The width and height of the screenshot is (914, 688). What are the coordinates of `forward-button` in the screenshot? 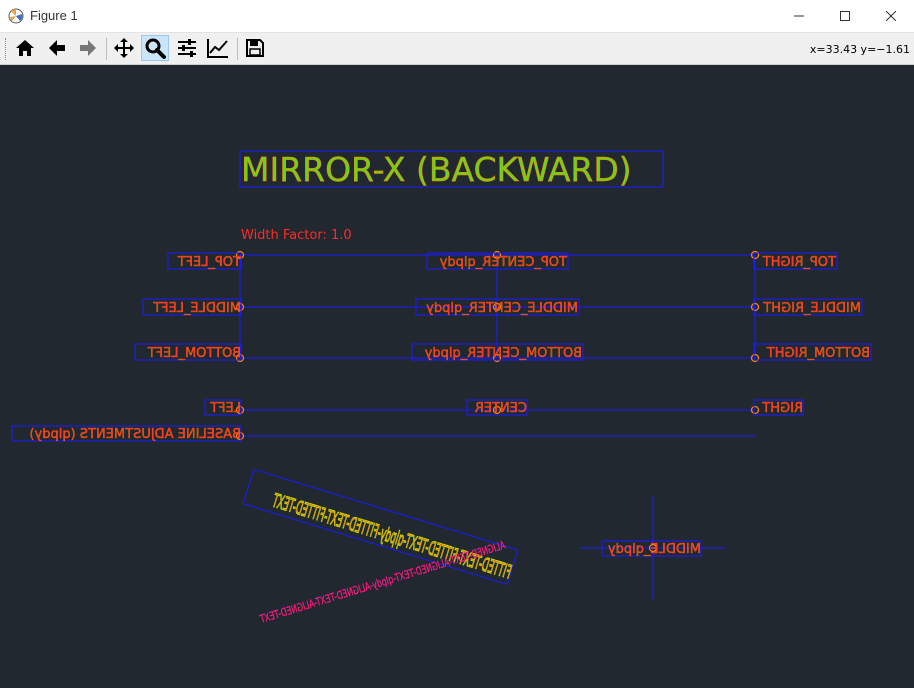 It's located at (88, 48).